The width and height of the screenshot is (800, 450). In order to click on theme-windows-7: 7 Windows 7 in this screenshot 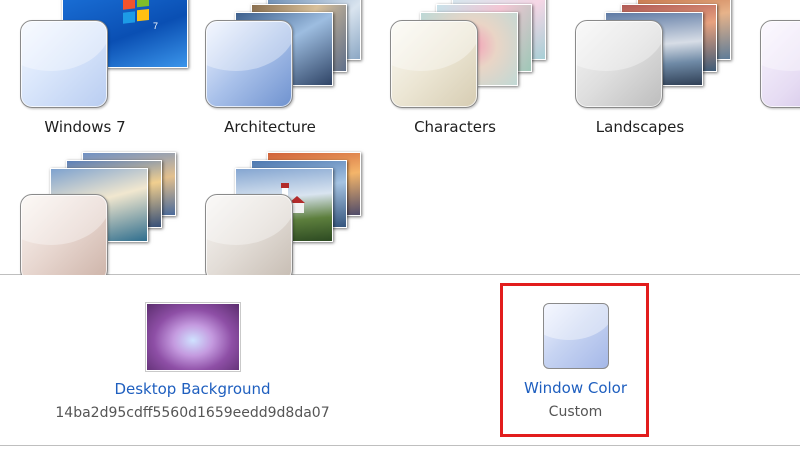, I will do `click(94, 68)`.